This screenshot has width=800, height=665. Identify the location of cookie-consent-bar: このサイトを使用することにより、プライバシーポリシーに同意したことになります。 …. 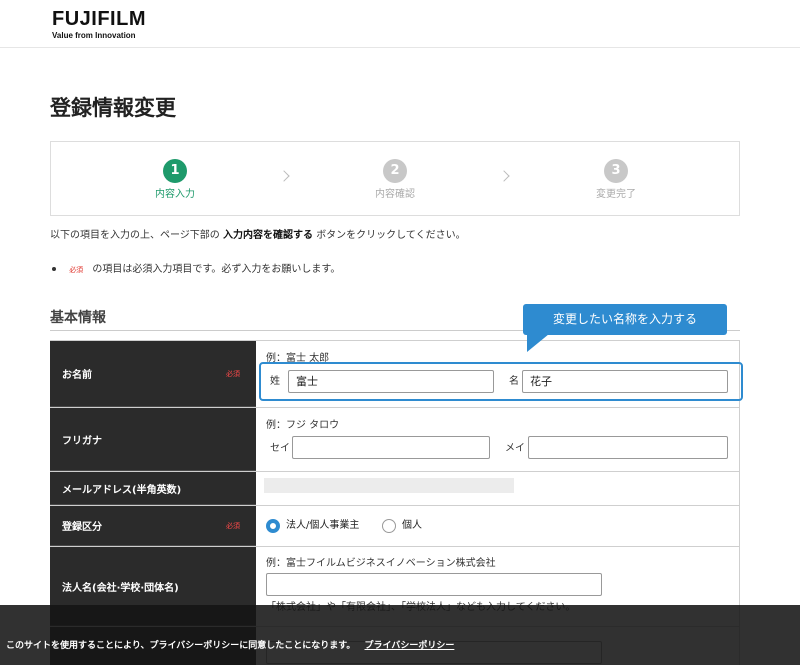
(400, 635).